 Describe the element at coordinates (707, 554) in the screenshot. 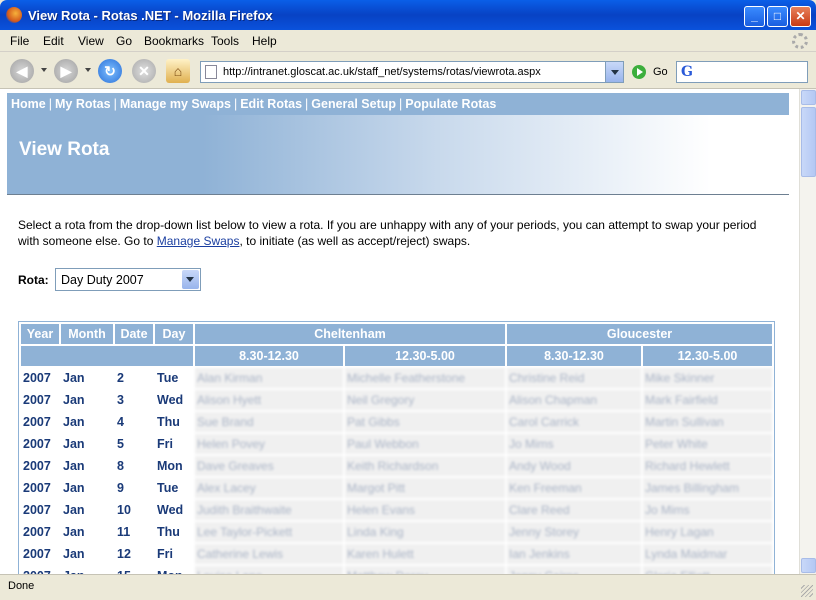

I see `cell-staff-name: Lynda Maidmar` at that location.